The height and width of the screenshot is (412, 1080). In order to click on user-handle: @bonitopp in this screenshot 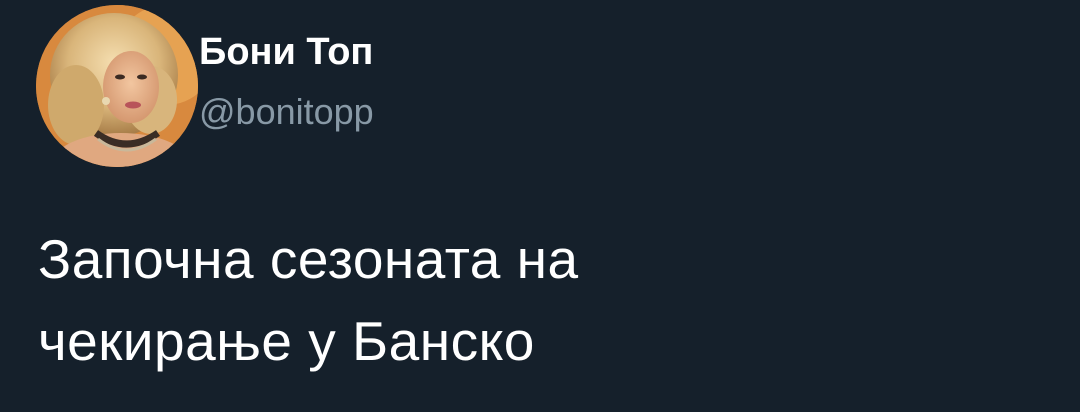, I will do `click(286, 112)`.